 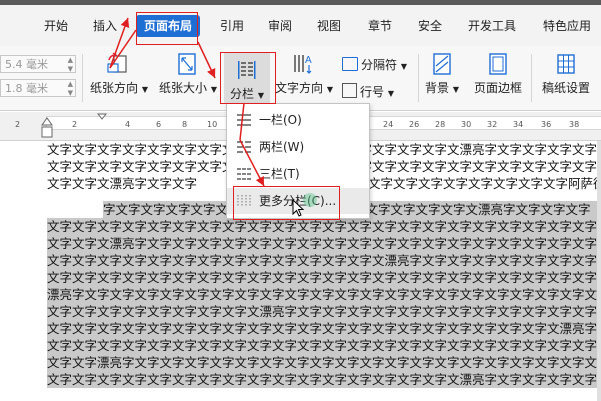 I want to click on annotation-arrows, so click(x=187, y=102).